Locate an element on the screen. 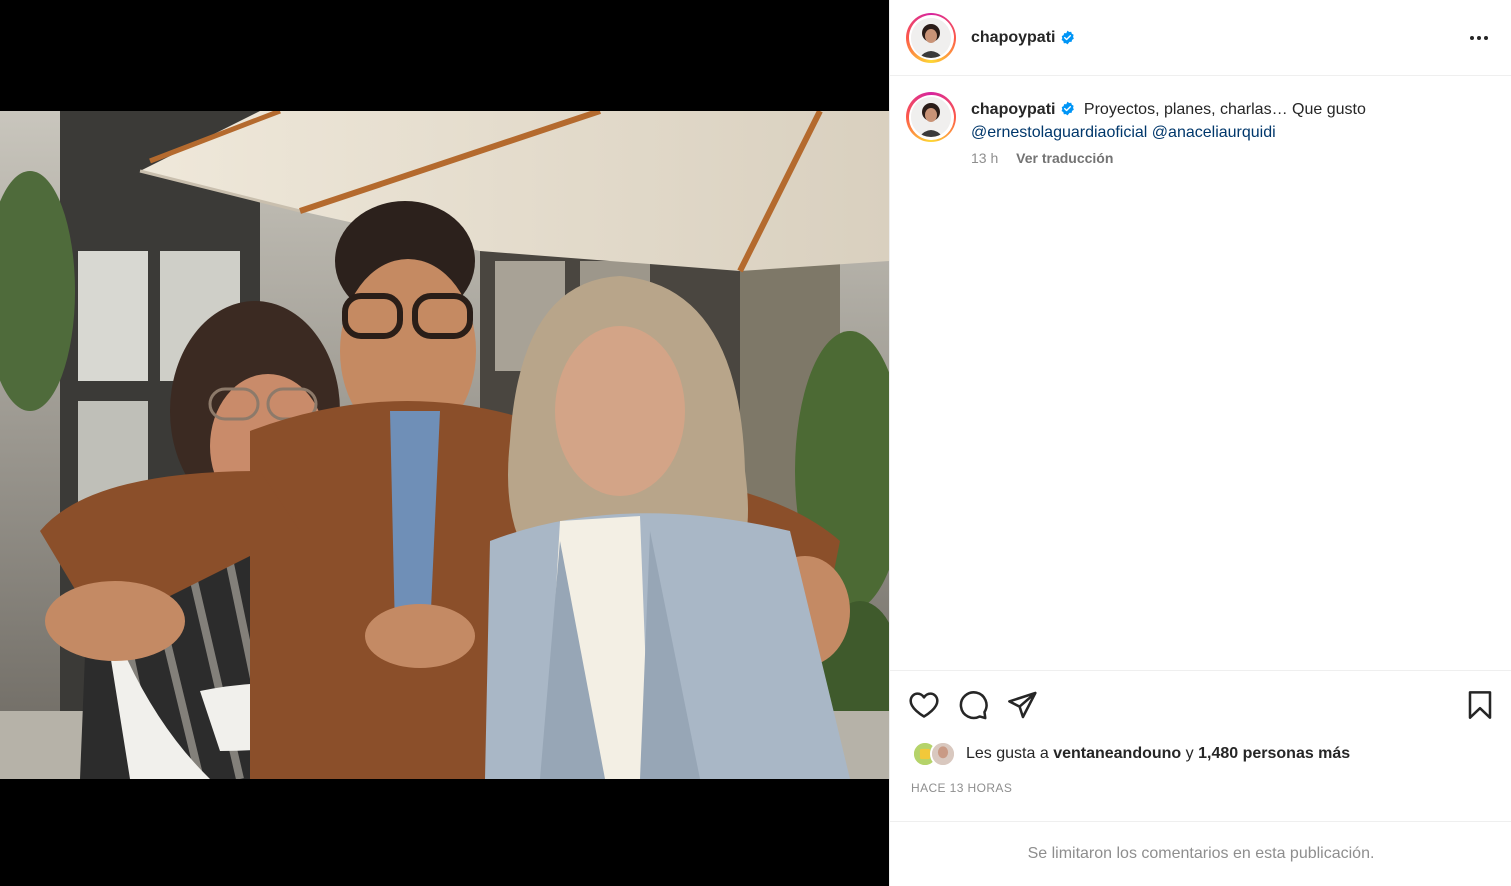 This screenshot has width=1511, height=886. liker-avatars is located at coordinates (936, 754).